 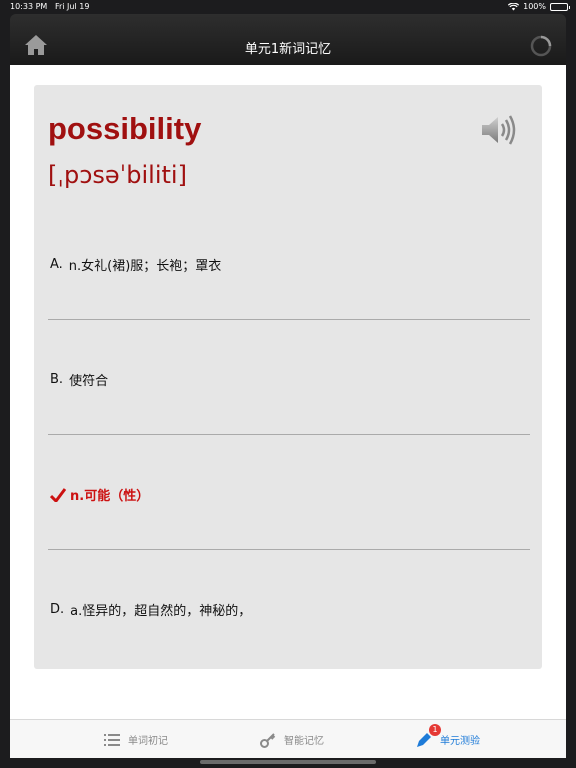 What do you see at coordinates (112, 739) in the screenshot?
I see `list-icon` at bounding box center [112, 739].